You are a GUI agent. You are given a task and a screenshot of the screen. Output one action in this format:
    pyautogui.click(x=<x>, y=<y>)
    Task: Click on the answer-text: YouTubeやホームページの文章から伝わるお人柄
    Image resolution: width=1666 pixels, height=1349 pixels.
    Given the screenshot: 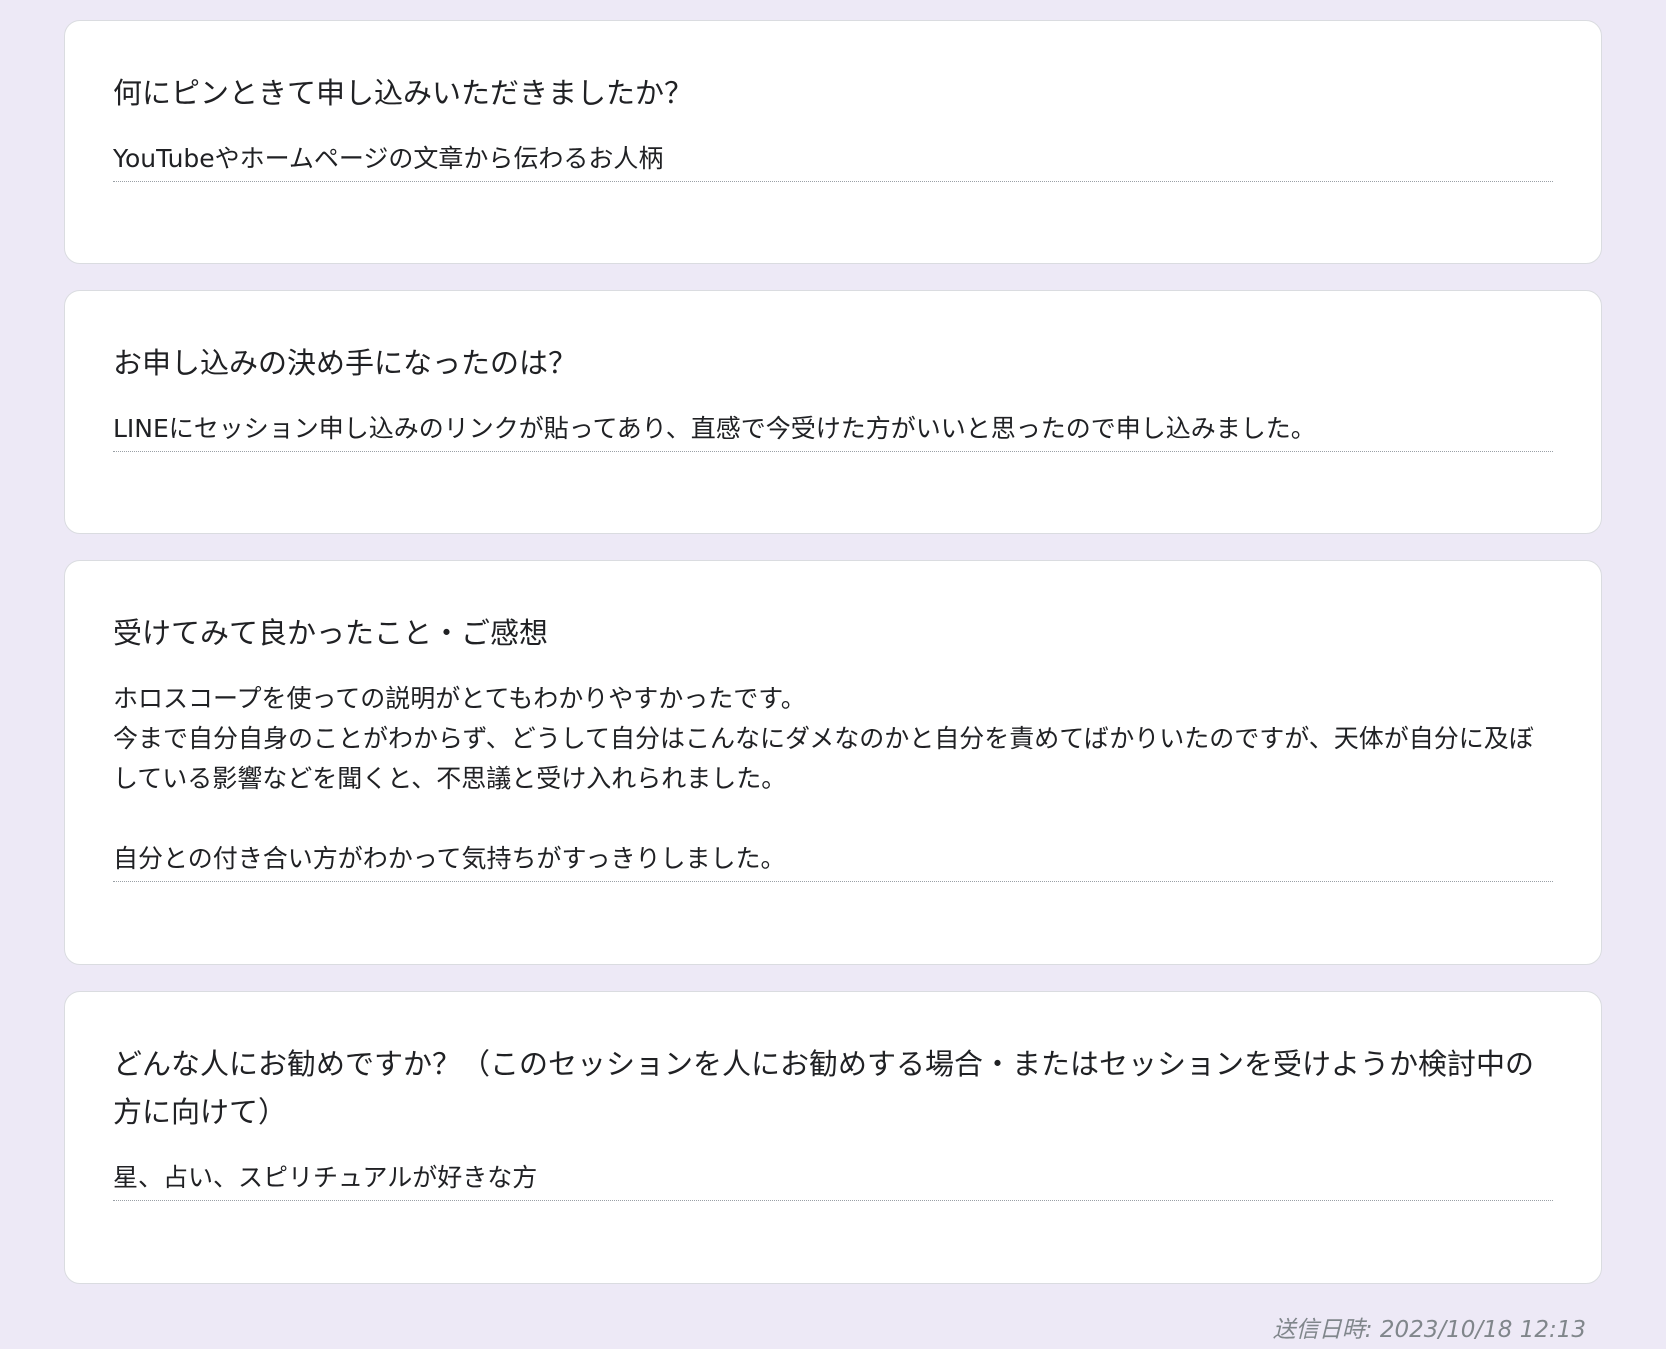 What is the action you would take?
    pyautogui.click(x=833, y=160)
    